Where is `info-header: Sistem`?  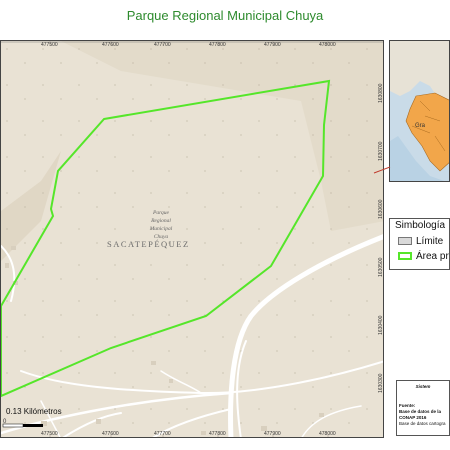
info-header: Sistem is located at coordinates (423, 386).